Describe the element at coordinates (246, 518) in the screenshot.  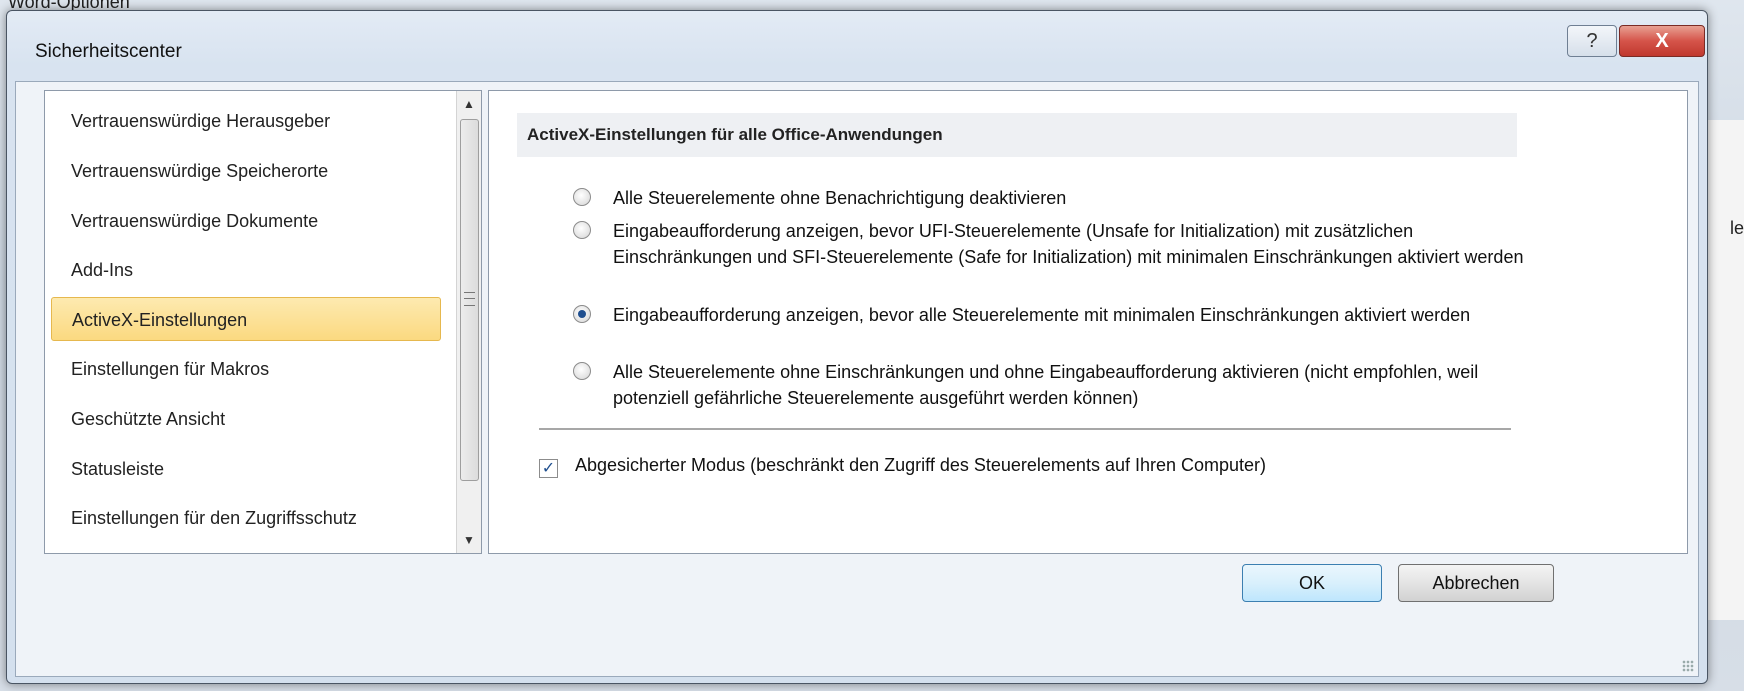
I see `nav-item-access-protection: Einstellungen für den Zugriffsschutz` at that location.